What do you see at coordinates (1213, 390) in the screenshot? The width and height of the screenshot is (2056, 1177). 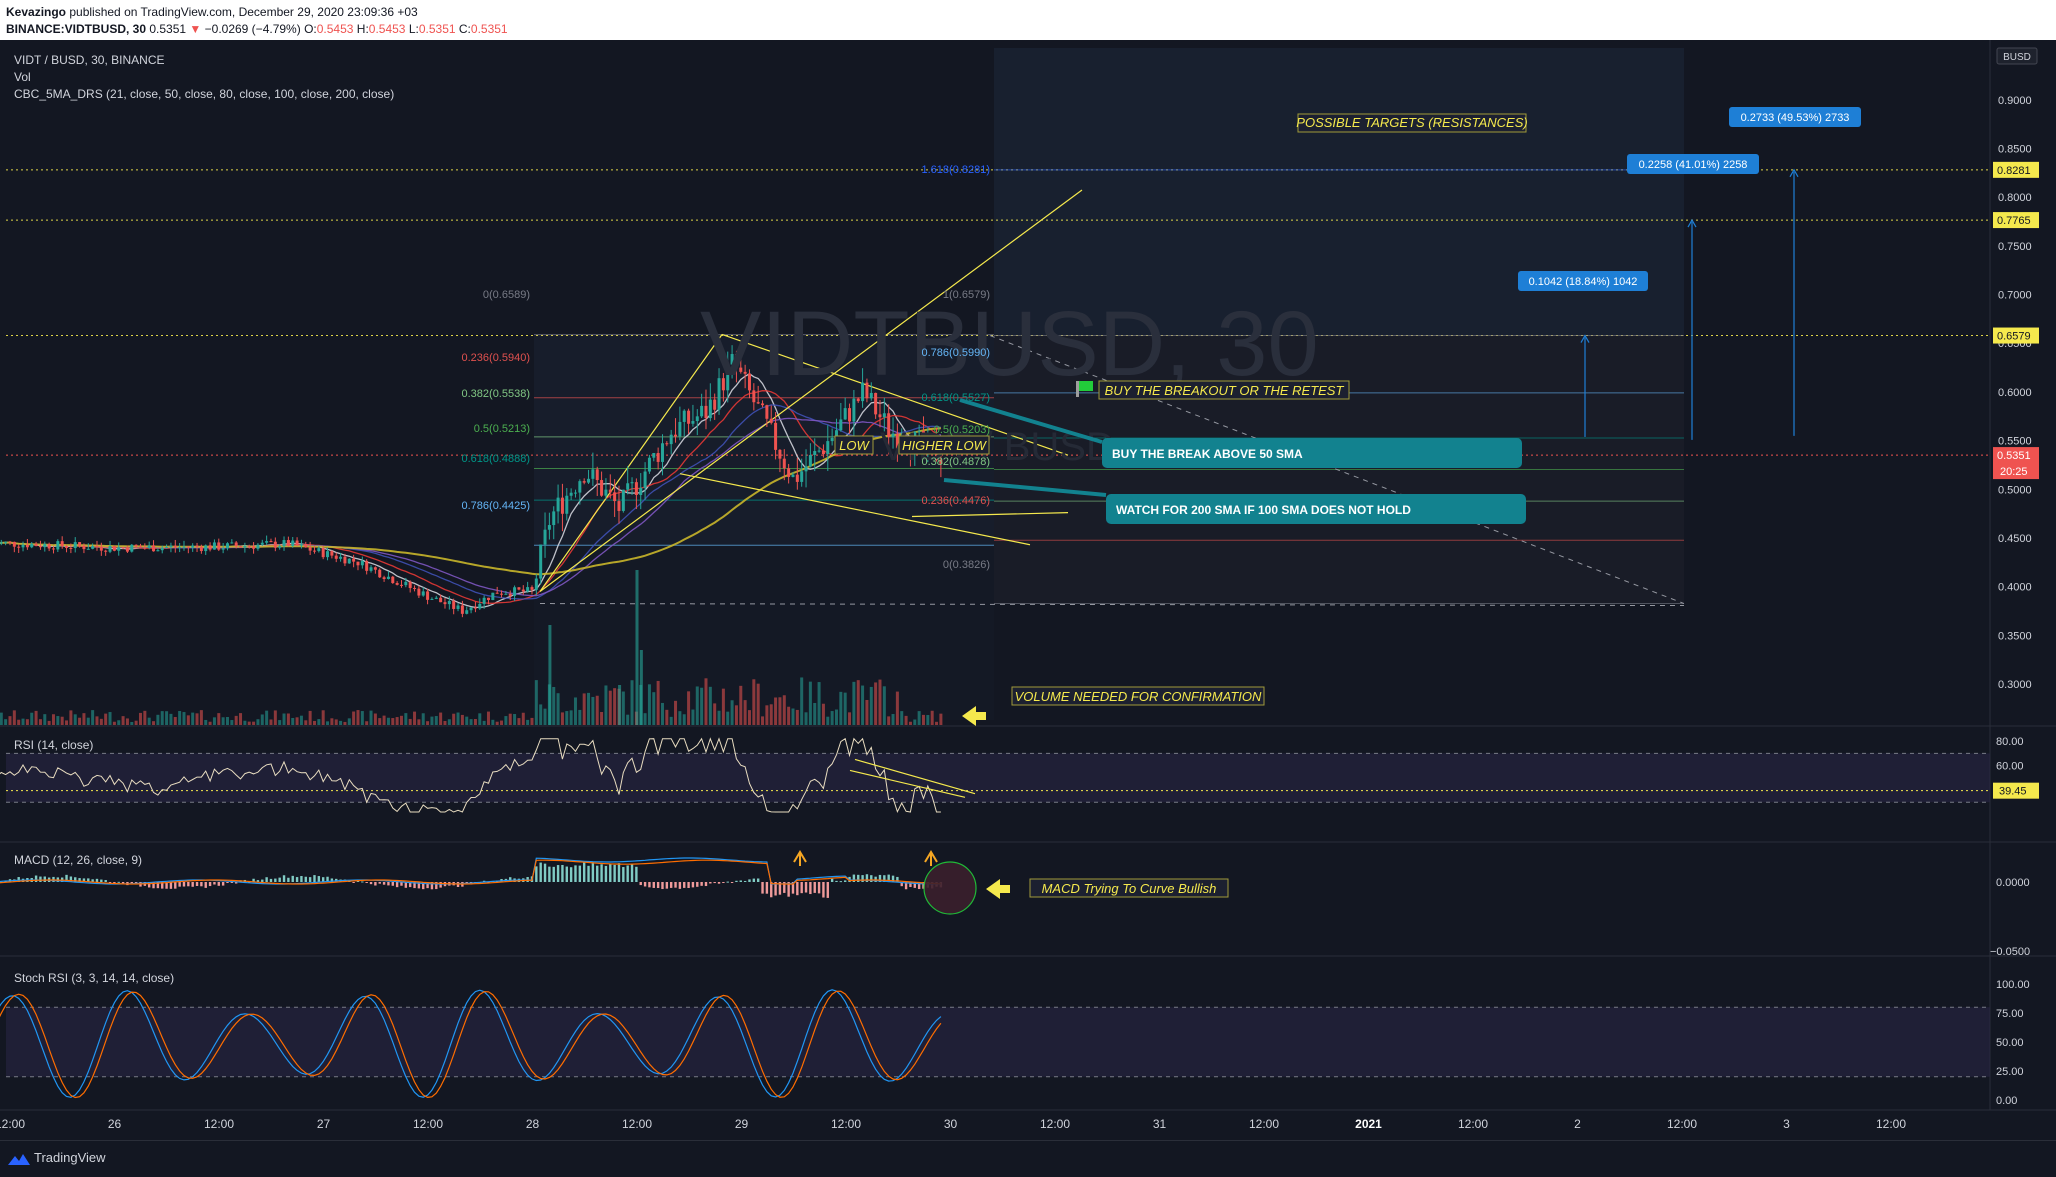 I see `annotation-breakout: BUY THE BREAKOUT OR THE RETEST` at bounding box center [1213, 390].